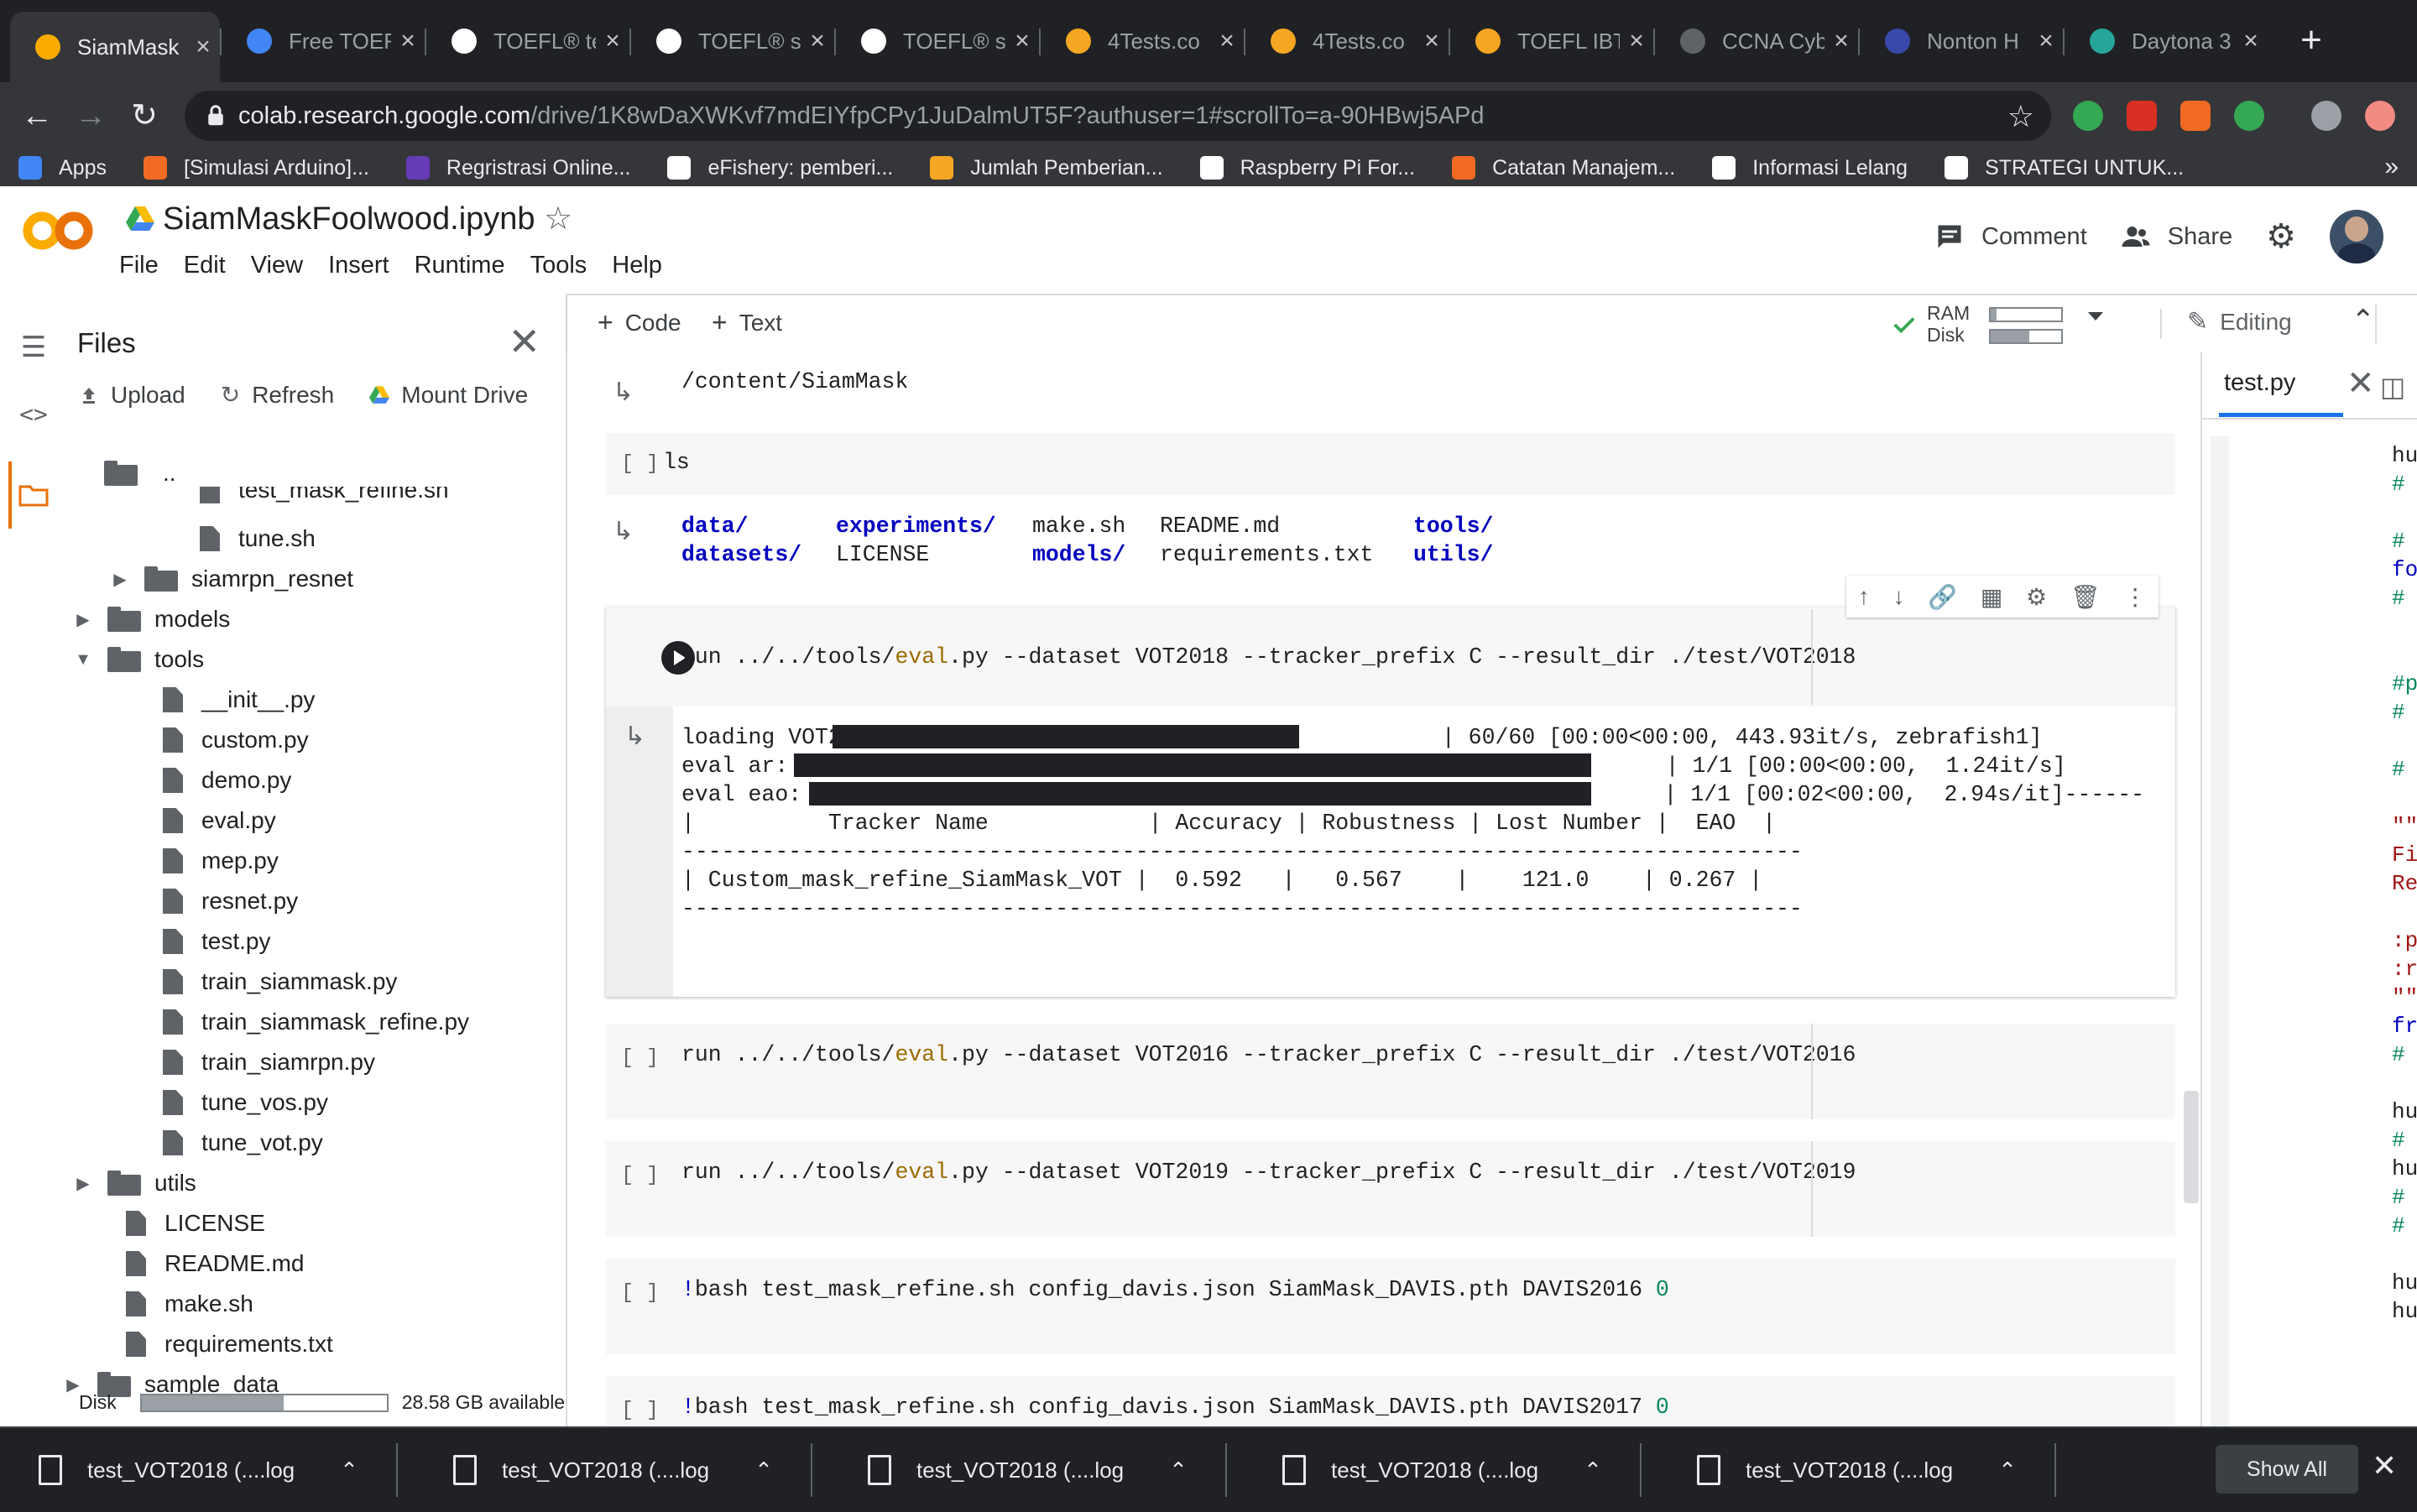 This screenshot has width=2417, height=1512. Describe the element at coordinates (1899, 597) in the screenshot. I see `move-down-icon: ↓` at that location.